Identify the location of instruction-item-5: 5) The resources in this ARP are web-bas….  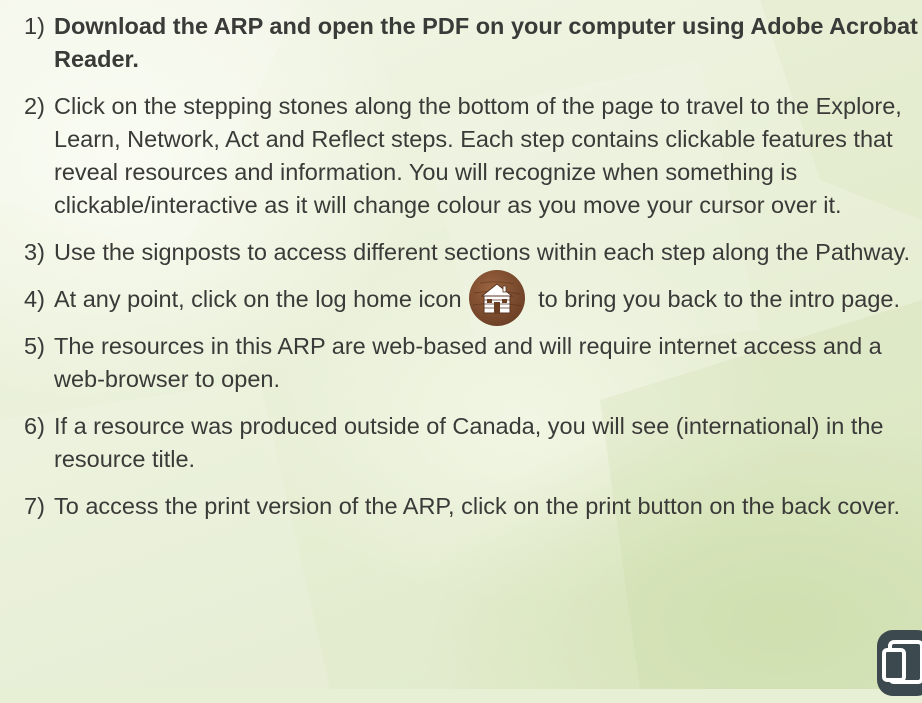
(471, 363).